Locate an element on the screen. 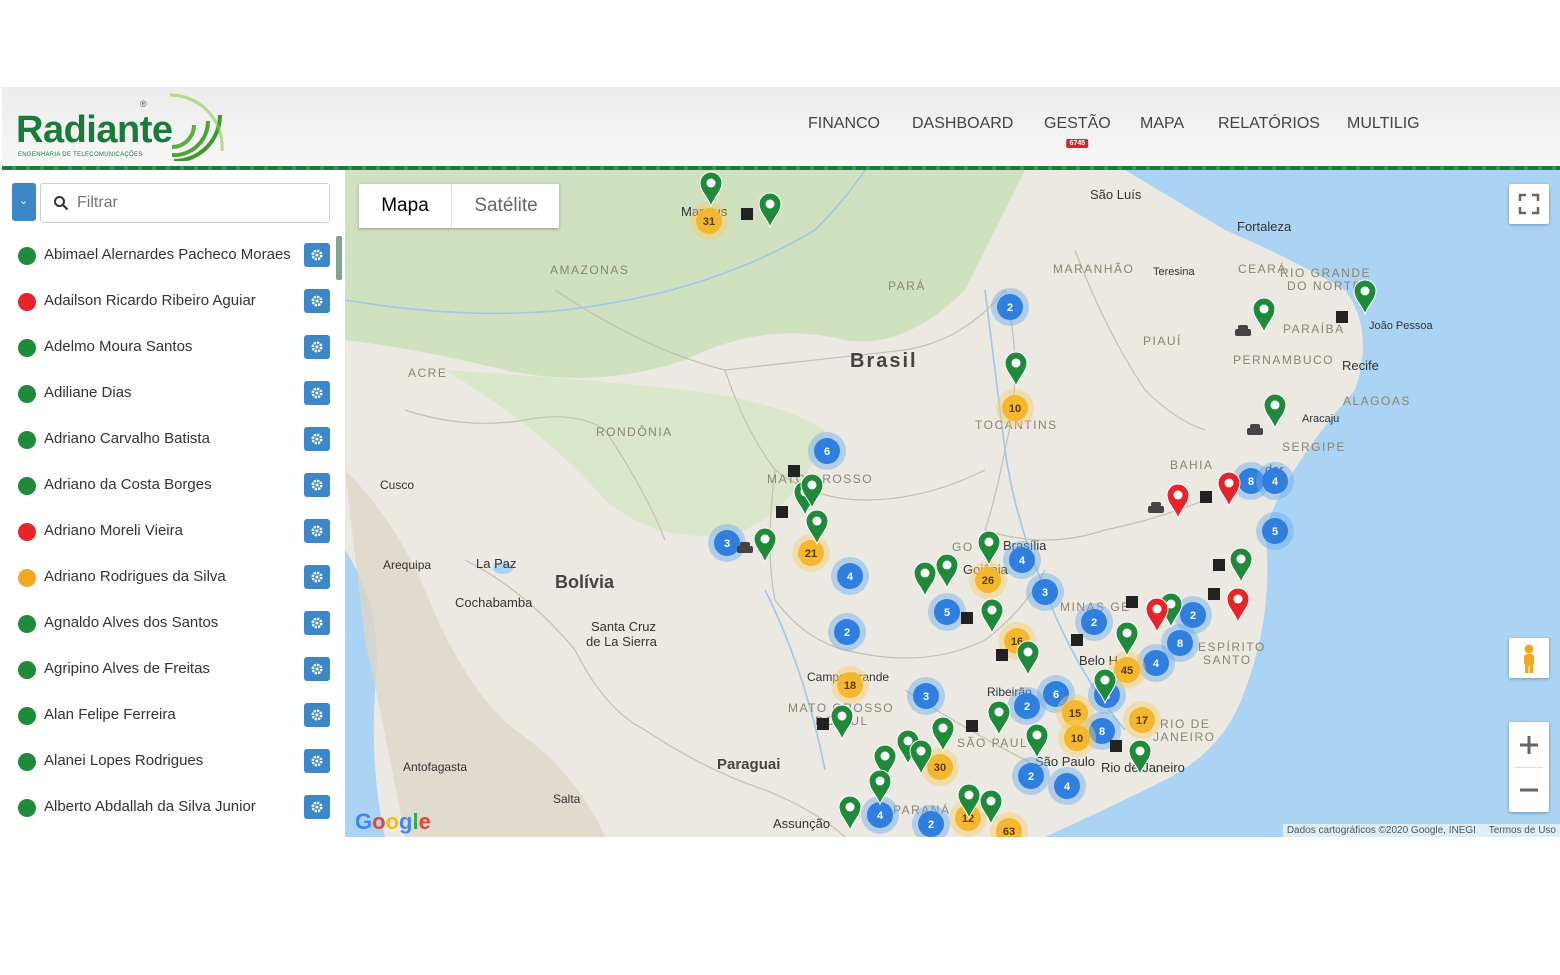  technician-row: Abimael Alernardes Pacheco Moraes is located at coordinates (169, 255).